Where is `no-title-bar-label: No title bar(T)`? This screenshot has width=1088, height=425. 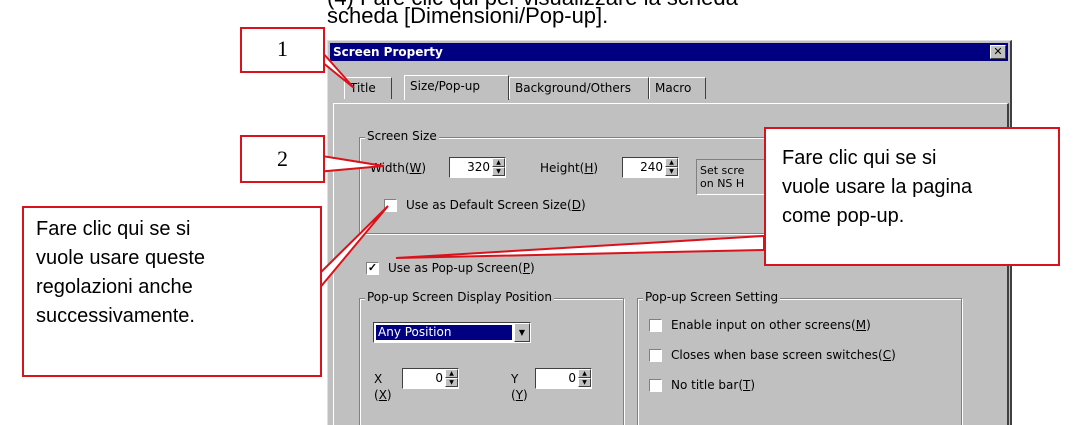 no-title-bar-label: No title bar(T) is located at coordinates (713, 385).